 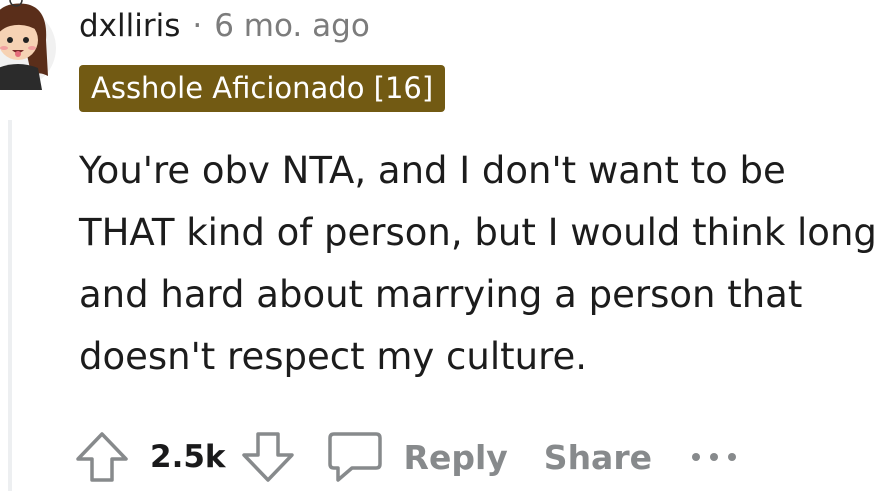 What do you see at coordinates (129, 26) in the screenshot?
I see `username: dxlliris` at bounding box center [129, 26].